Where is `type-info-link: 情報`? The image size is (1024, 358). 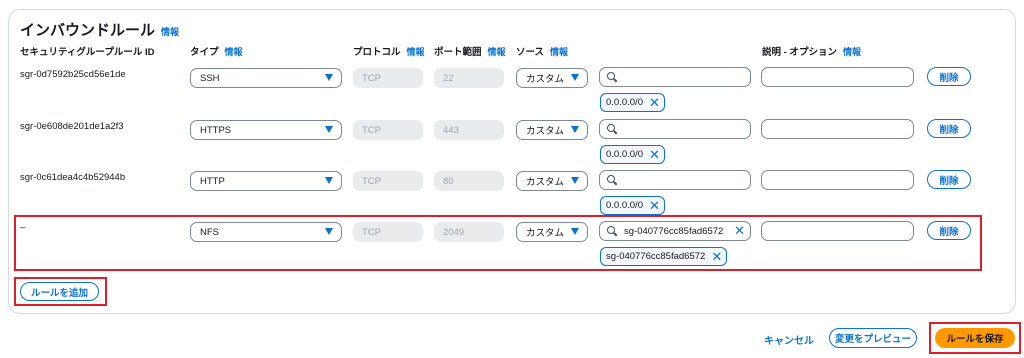
type-info-link: 情報 is located at coordinates (234, 52).